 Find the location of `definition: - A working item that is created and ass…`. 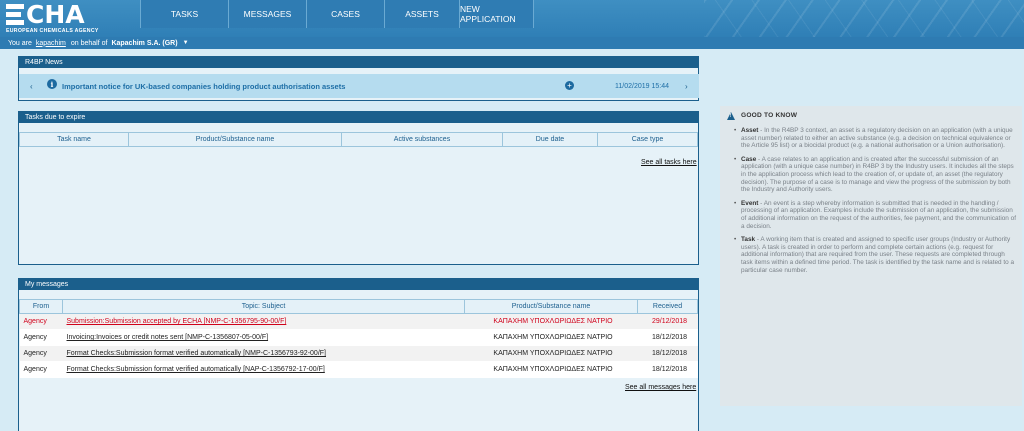

definition: - A working item that is created and ass… is located at coordinates (878, 255).